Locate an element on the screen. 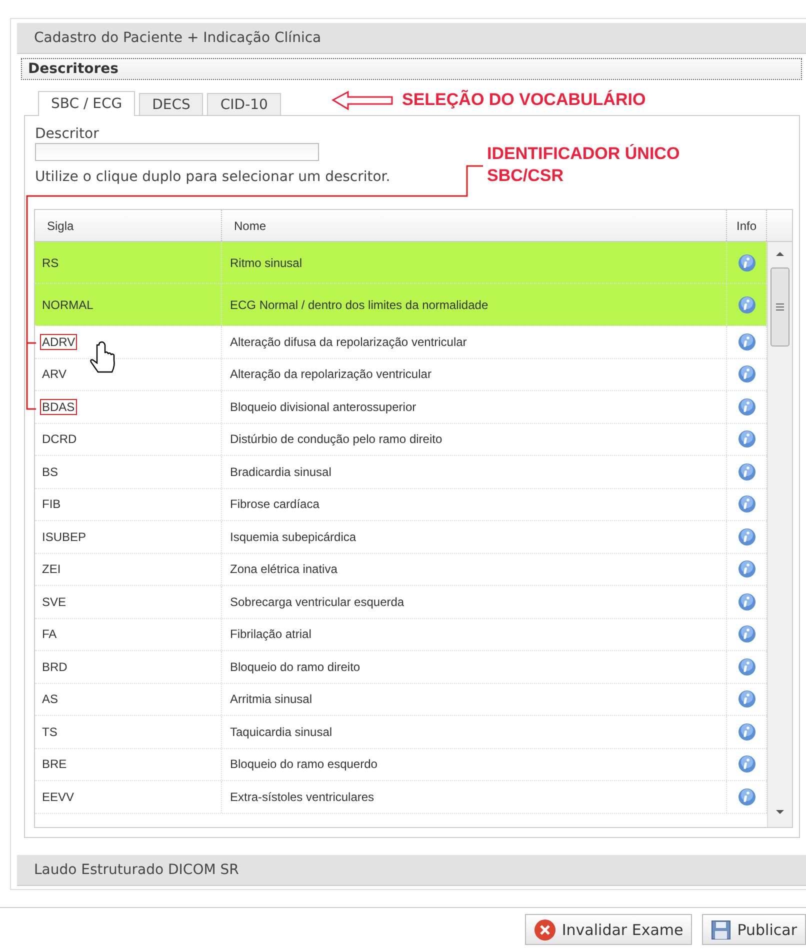 The width and height of the screenshot is (806, 949). table-cell: RS is located at coordinates (50, 263).